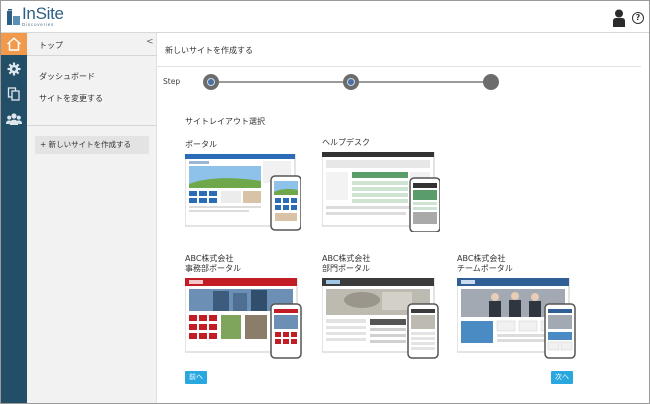  I want to click on step-3-indicator, so click(491, 82).